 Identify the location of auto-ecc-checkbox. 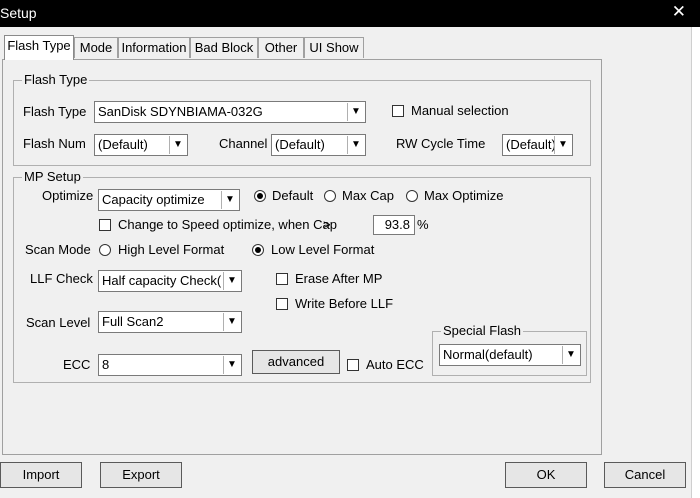
(353, 365).